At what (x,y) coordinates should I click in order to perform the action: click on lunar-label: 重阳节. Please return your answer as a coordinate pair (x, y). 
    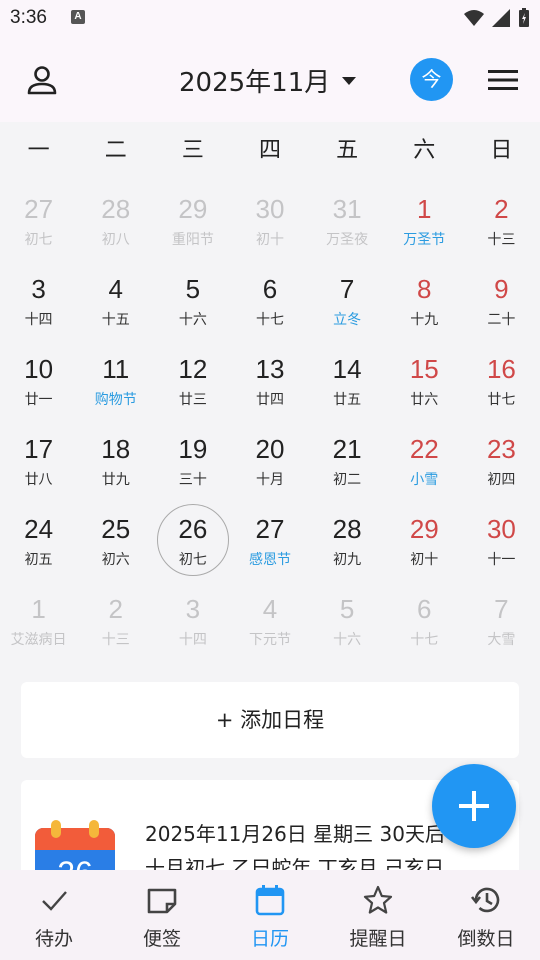
    Looking at the image, I should click on (192, 240).